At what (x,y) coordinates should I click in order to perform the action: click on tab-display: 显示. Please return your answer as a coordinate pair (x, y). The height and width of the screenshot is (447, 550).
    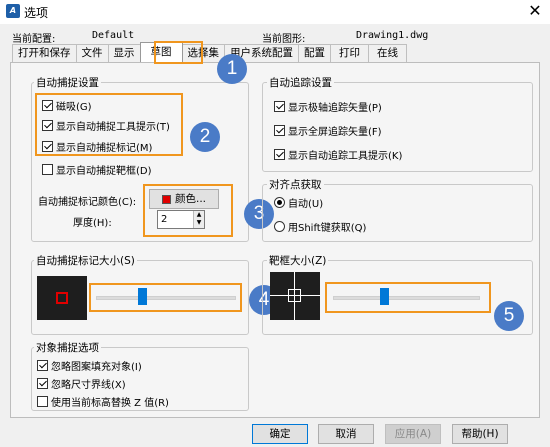
    Looking at the image, I should click on (124, 53).